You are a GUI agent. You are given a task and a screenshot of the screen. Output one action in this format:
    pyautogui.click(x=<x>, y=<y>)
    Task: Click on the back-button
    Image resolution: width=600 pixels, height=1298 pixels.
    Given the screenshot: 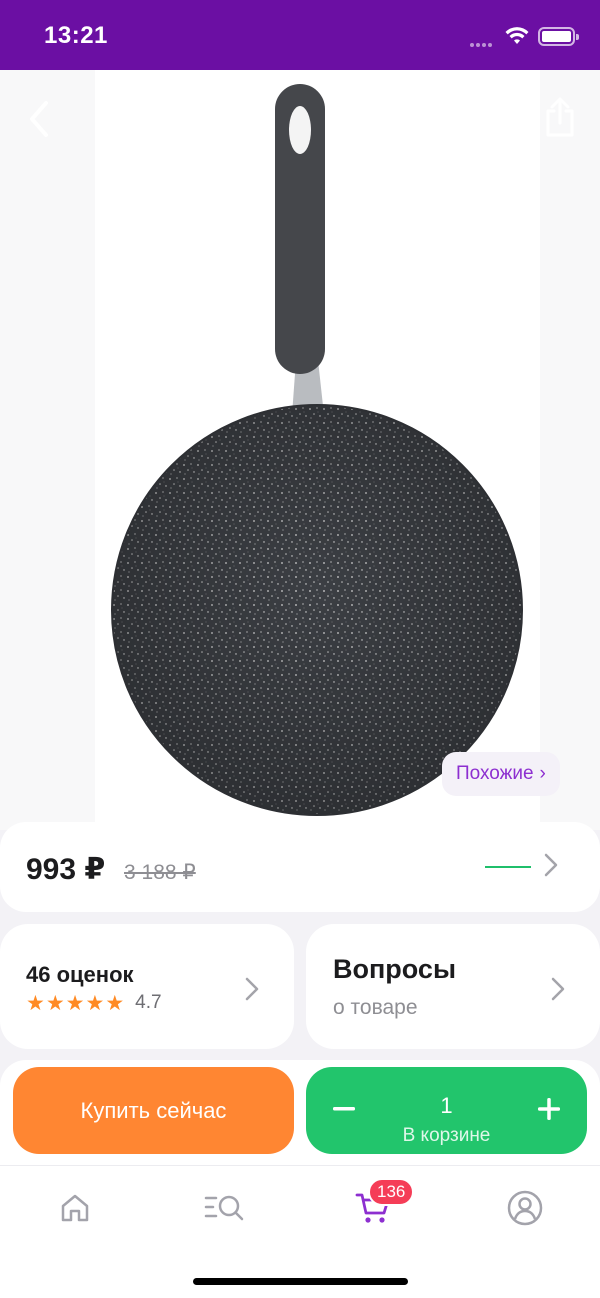 What is the action you would take?
    pyautogui.click(x=39, y=119)
    